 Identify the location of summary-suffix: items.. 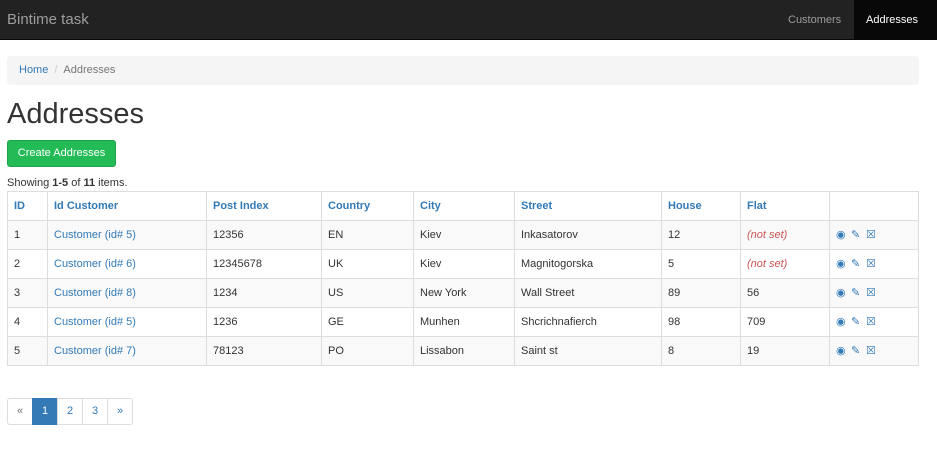
(111, 183).